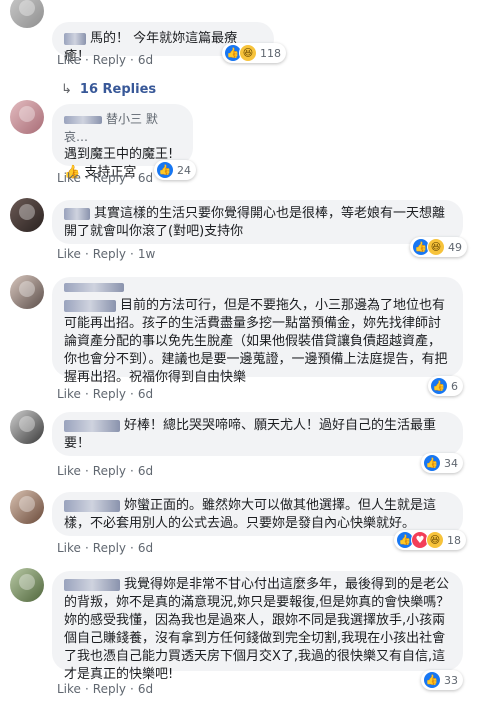 The height and width of the screenshot is (707, 493). What do you see at coordinates (257, 434) in the screenshot?
I see `comment-bubble: 好棒！總比哭哭啼啼、願天尤人！過好自己的生活最重要！` at bounding box center [257, 434].